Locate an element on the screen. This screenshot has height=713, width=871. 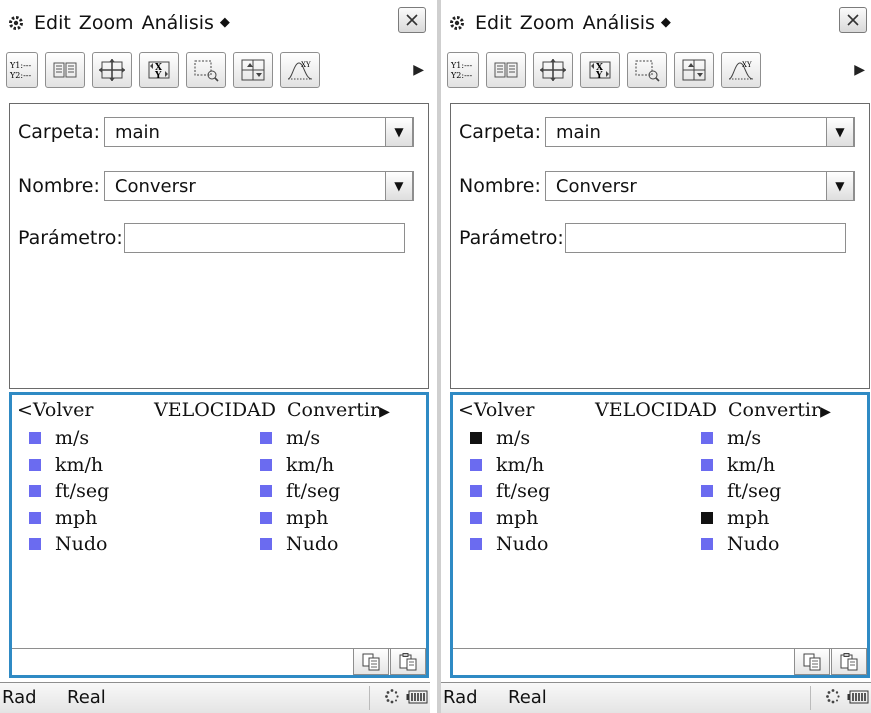
from-units-list: m/s km/h ft/seg mph Nudo is located at coordinates (510, 491).